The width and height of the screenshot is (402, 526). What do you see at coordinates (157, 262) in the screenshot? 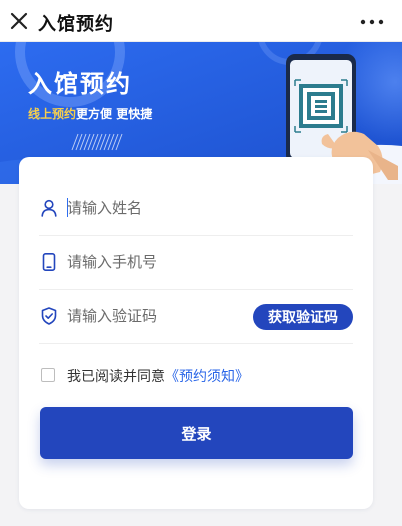
I see `phone-input` at bounding box center [157, 262].